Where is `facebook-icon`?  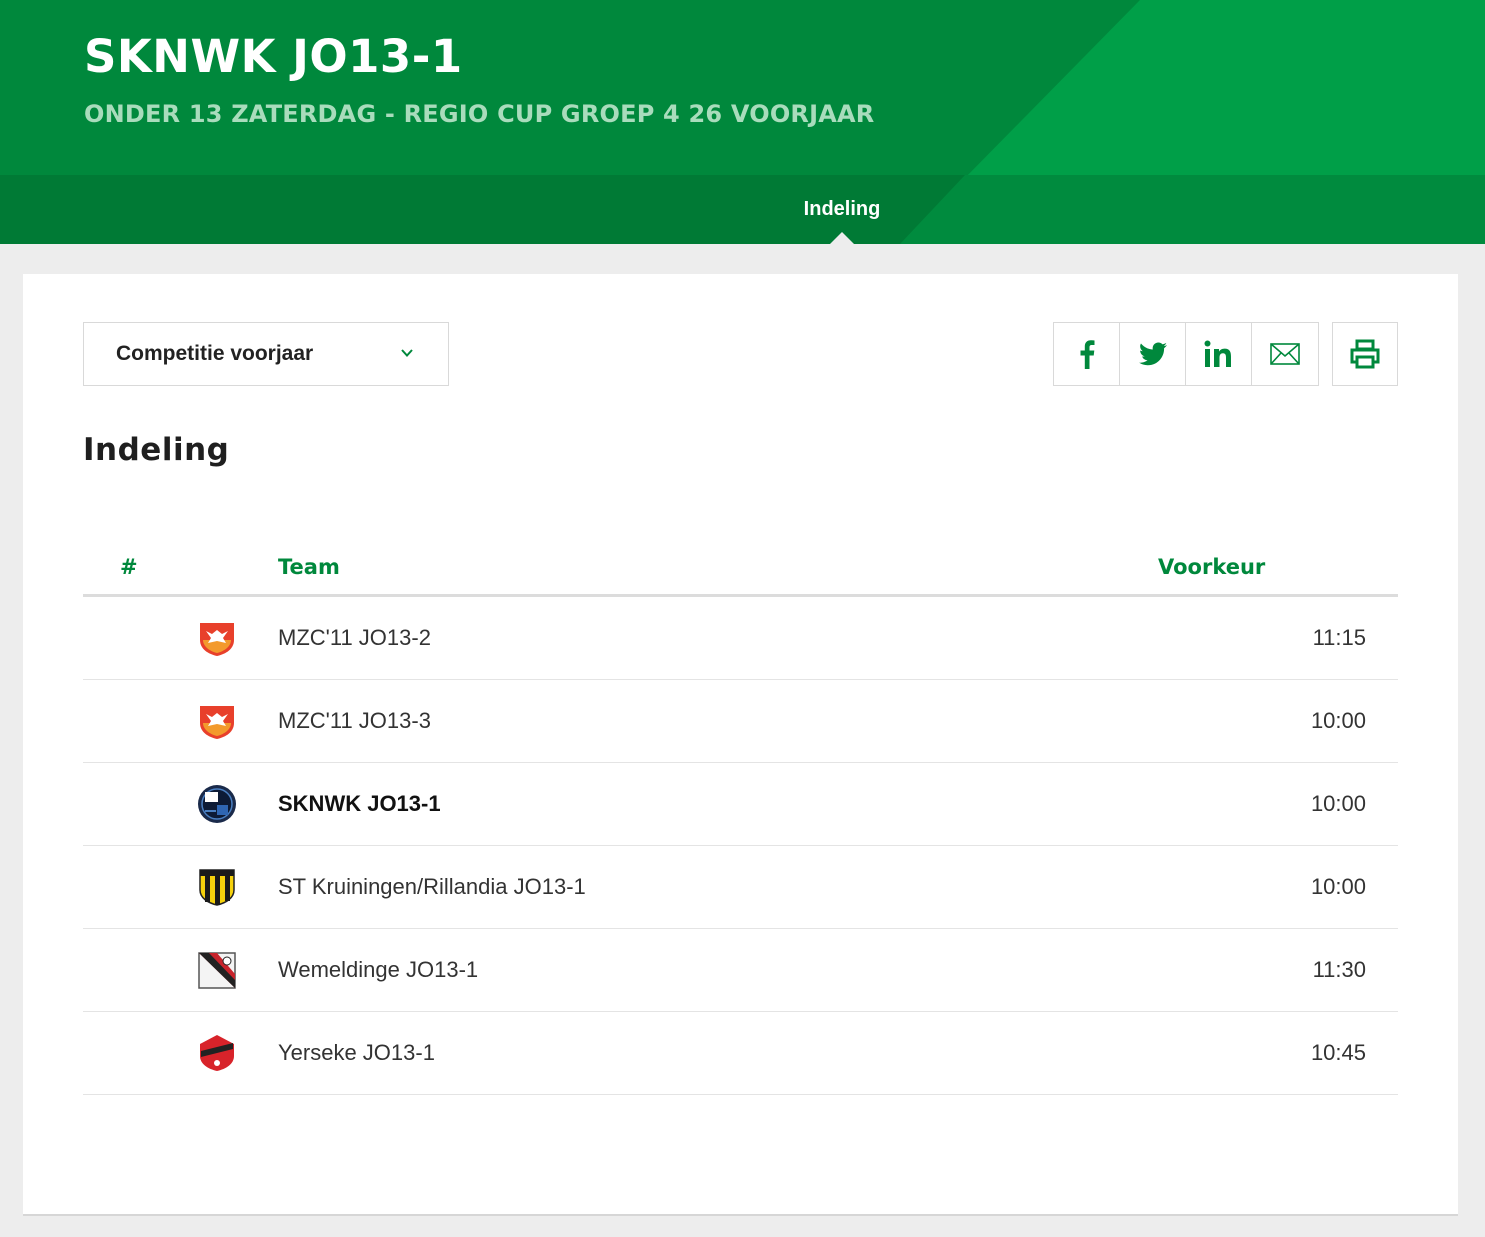 facebook-icon is located at coordinates (1087, 354).